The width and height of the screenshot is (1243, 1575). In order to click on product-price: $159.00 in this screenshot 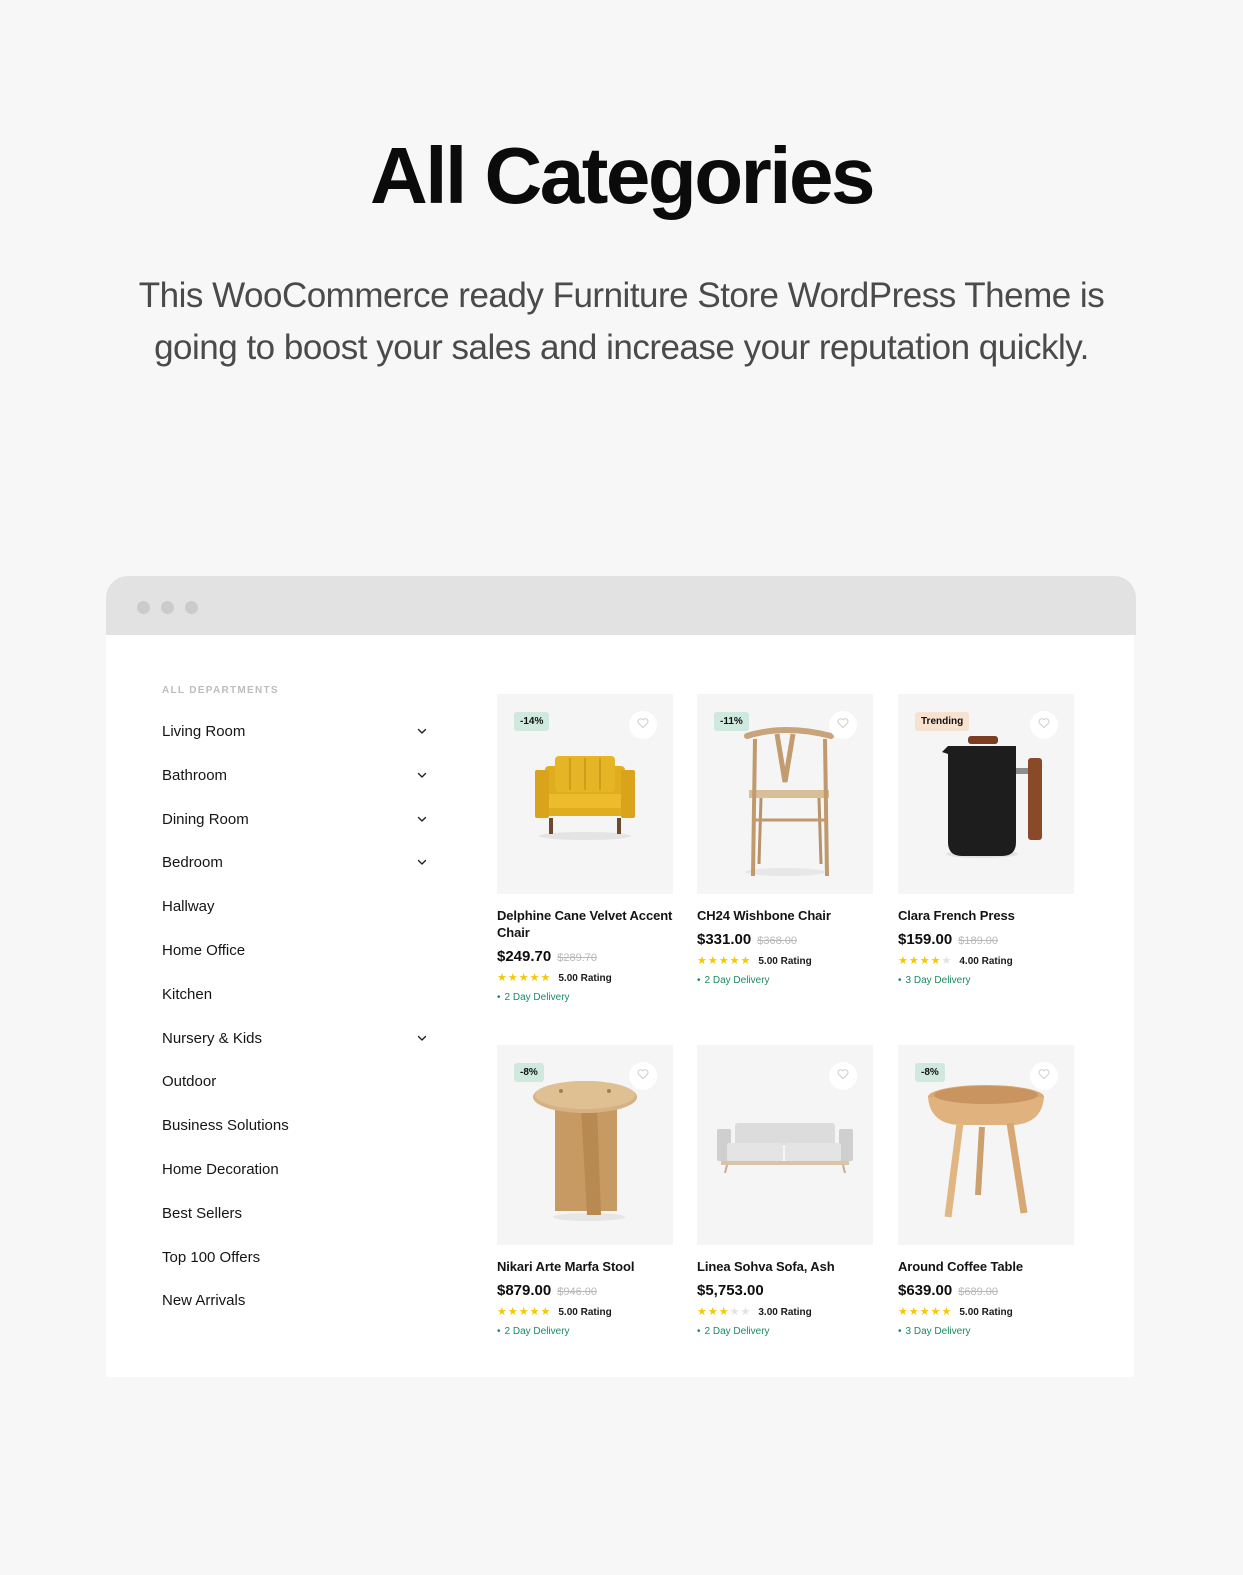, I will do `click(925, 939)`.